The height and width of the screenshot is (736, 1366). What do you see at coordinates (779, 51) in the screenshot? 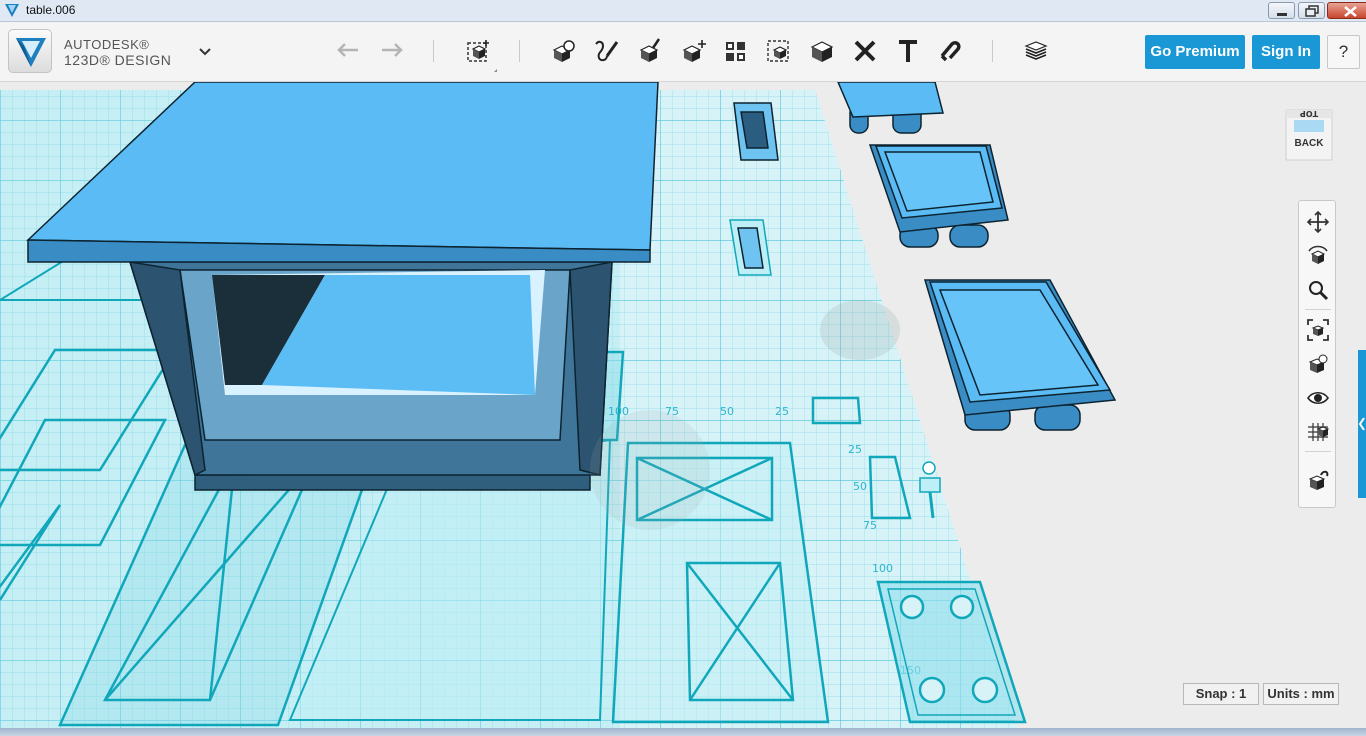
I see `combine-icon` at bounding box center [779, 51].